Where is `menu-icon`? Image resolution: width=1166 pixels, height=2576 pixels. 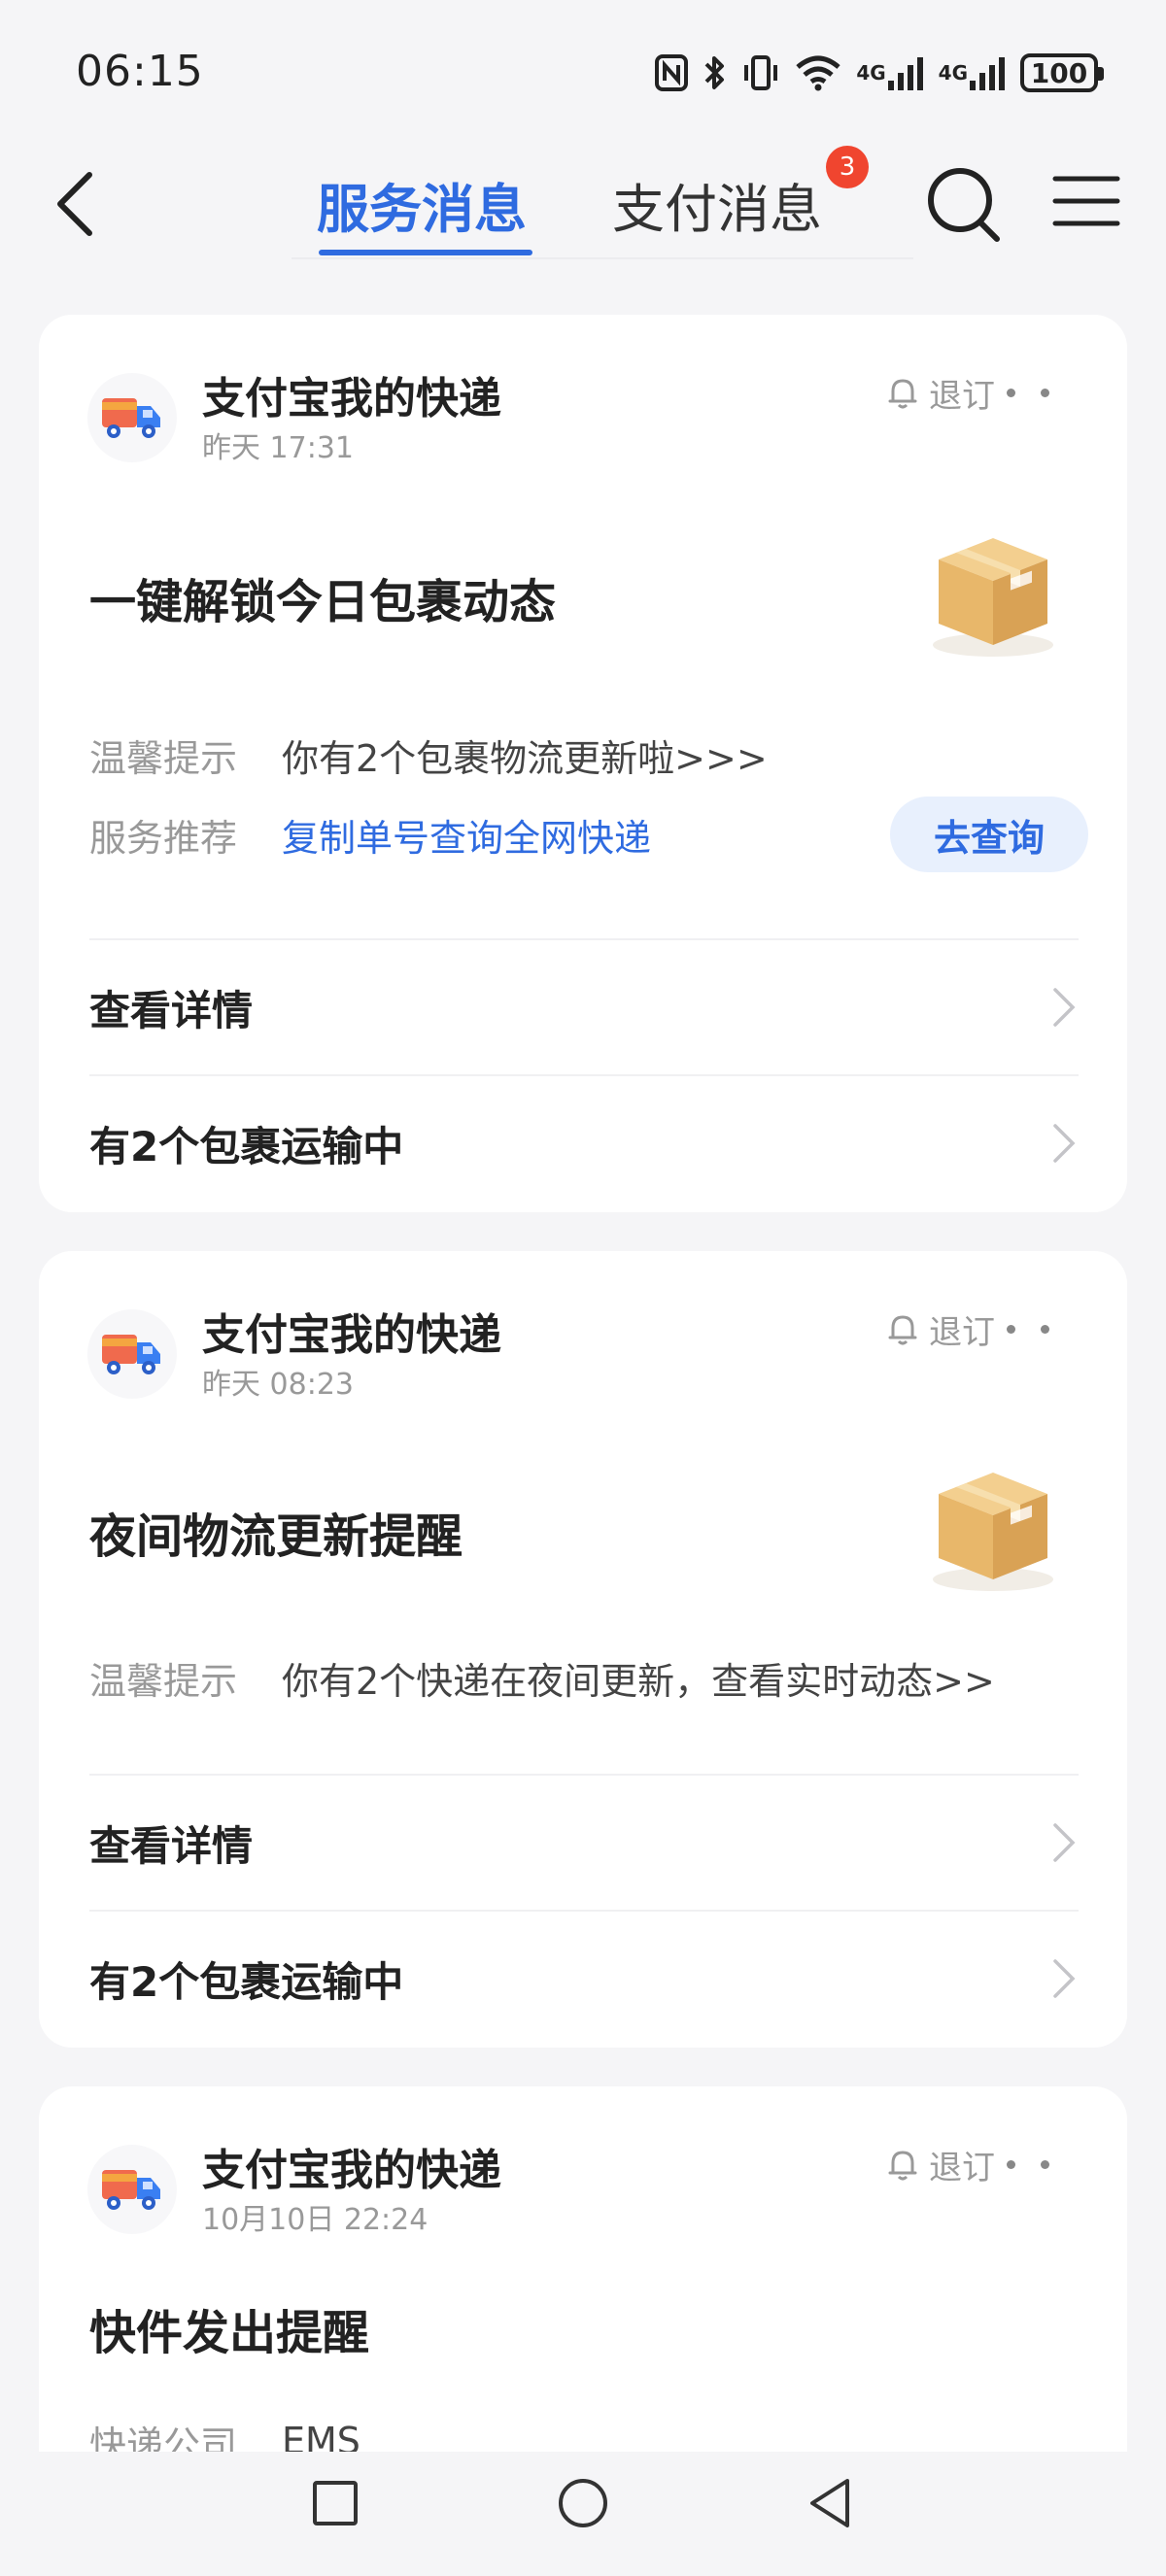
menu-icon is located at coordinates (1086, 201).